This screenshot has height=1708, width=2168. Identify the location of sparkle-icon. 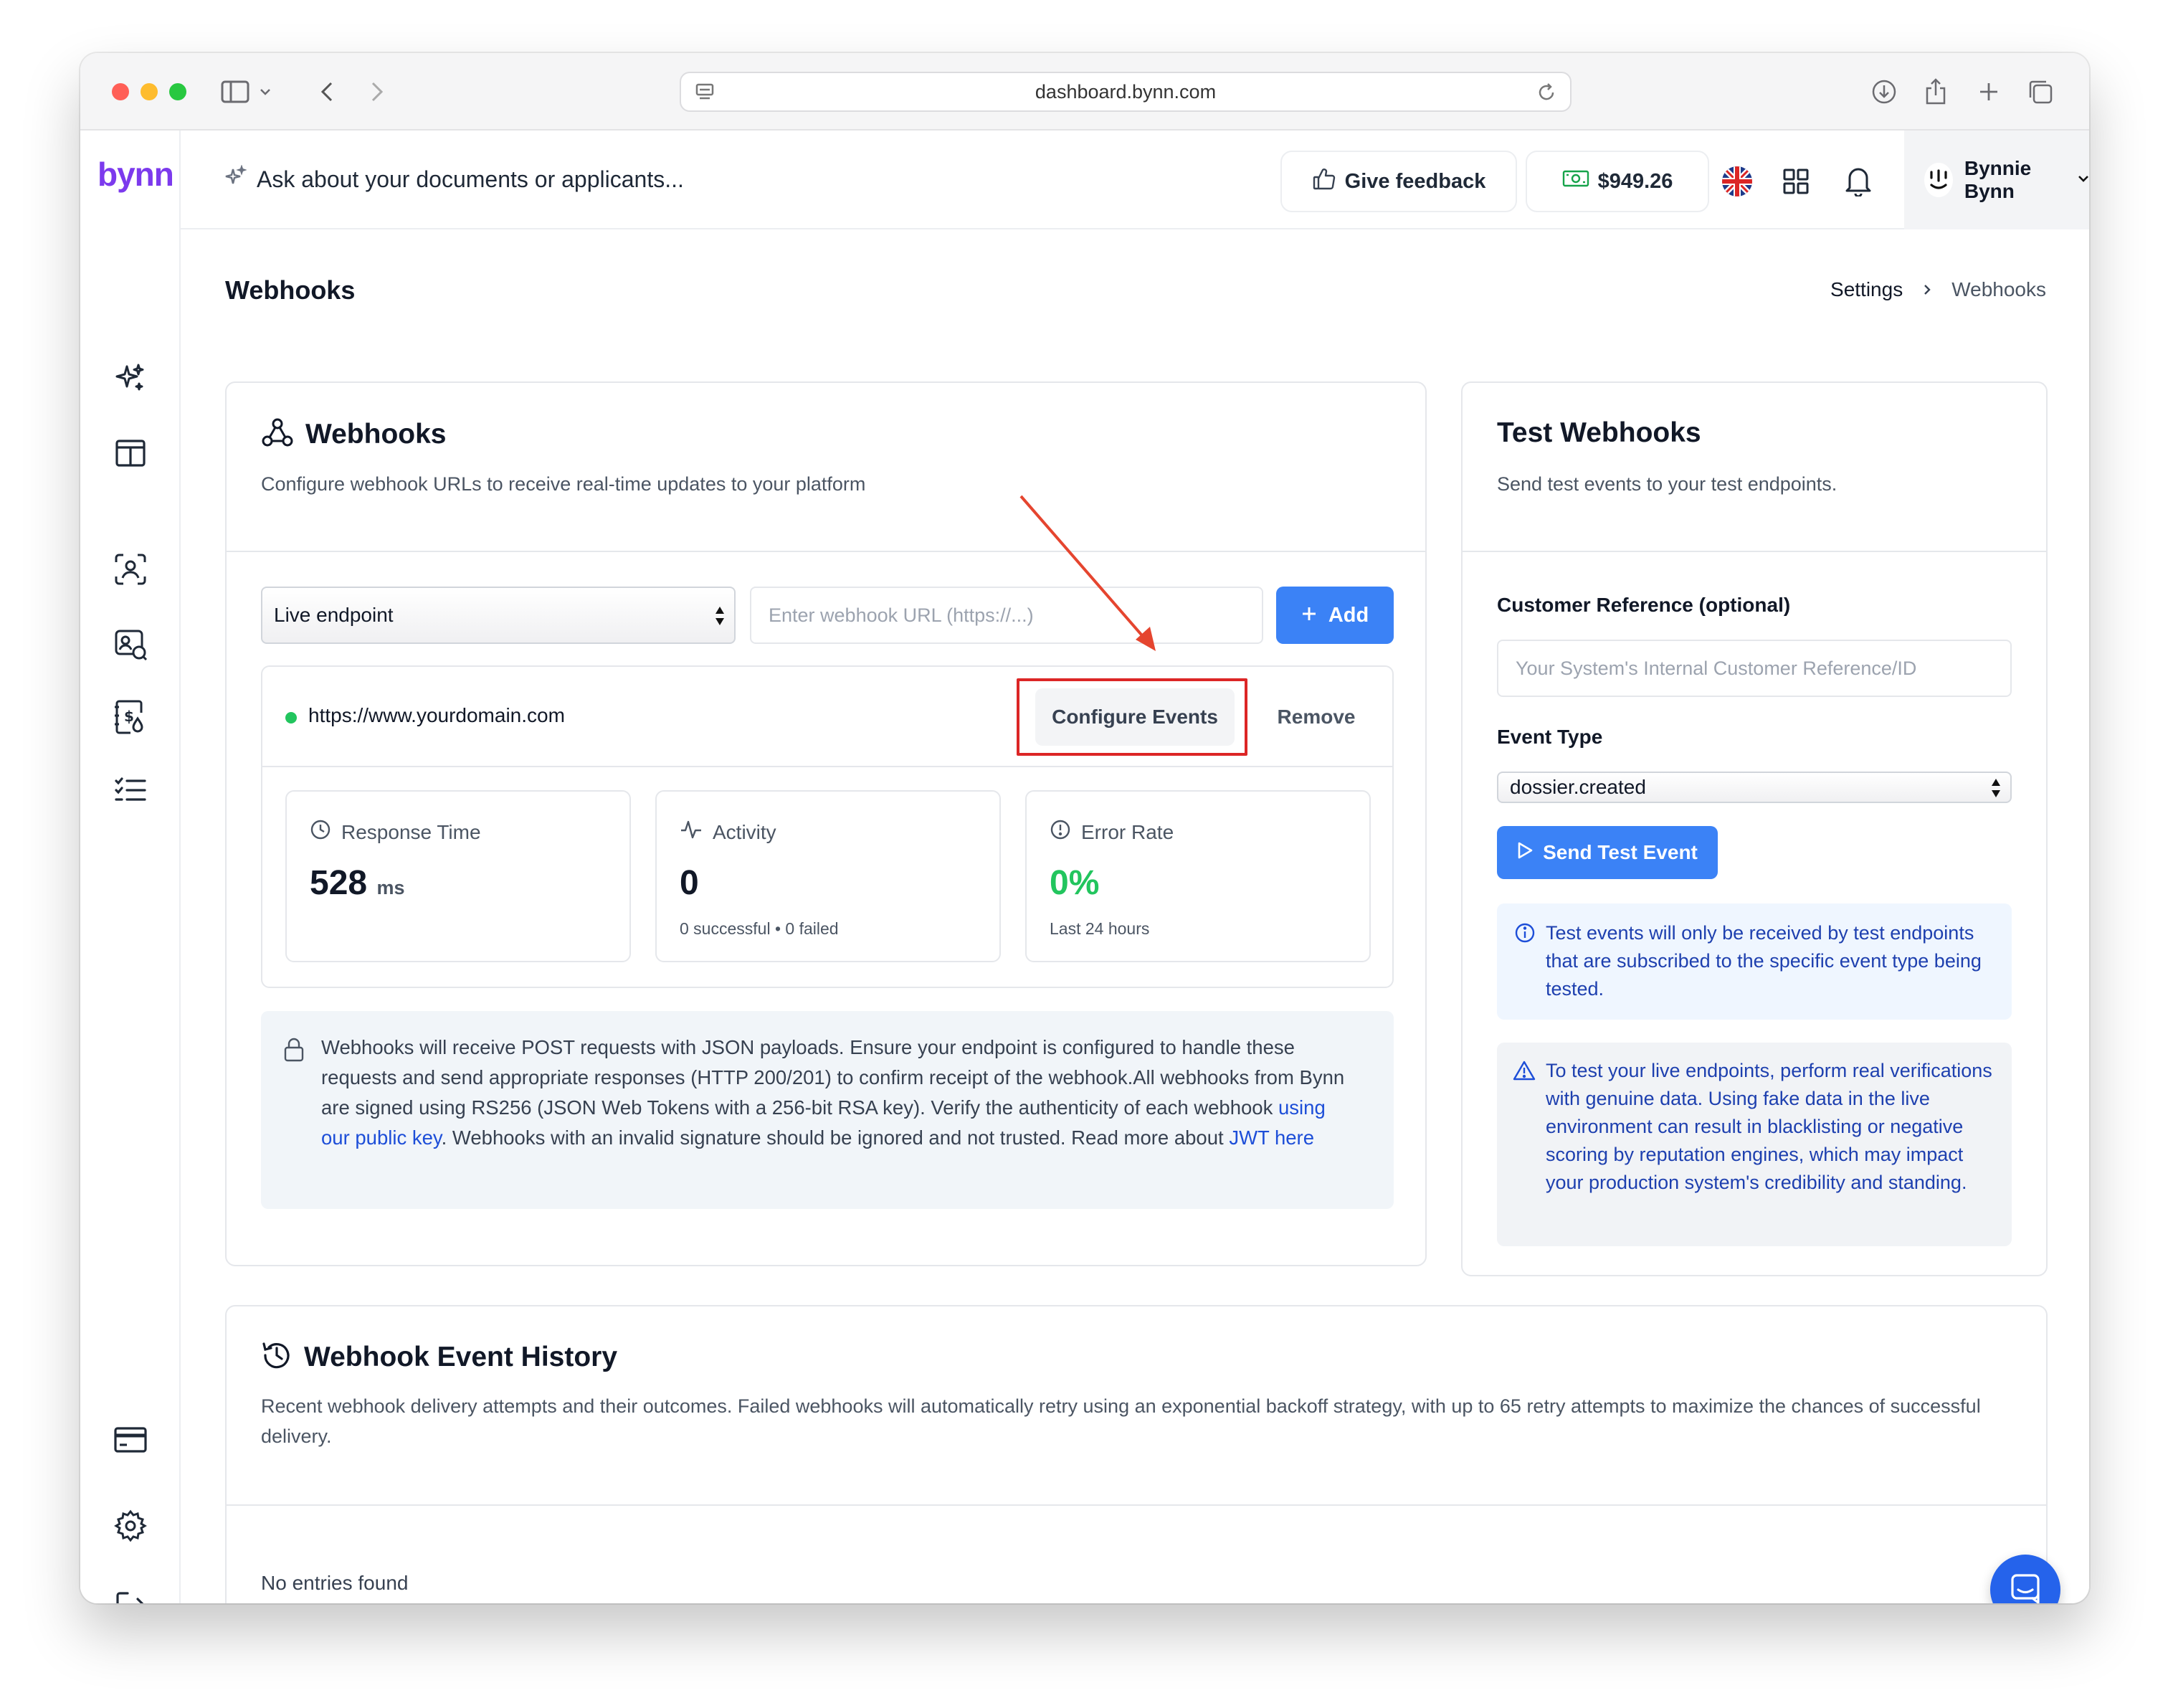
(236, 179).